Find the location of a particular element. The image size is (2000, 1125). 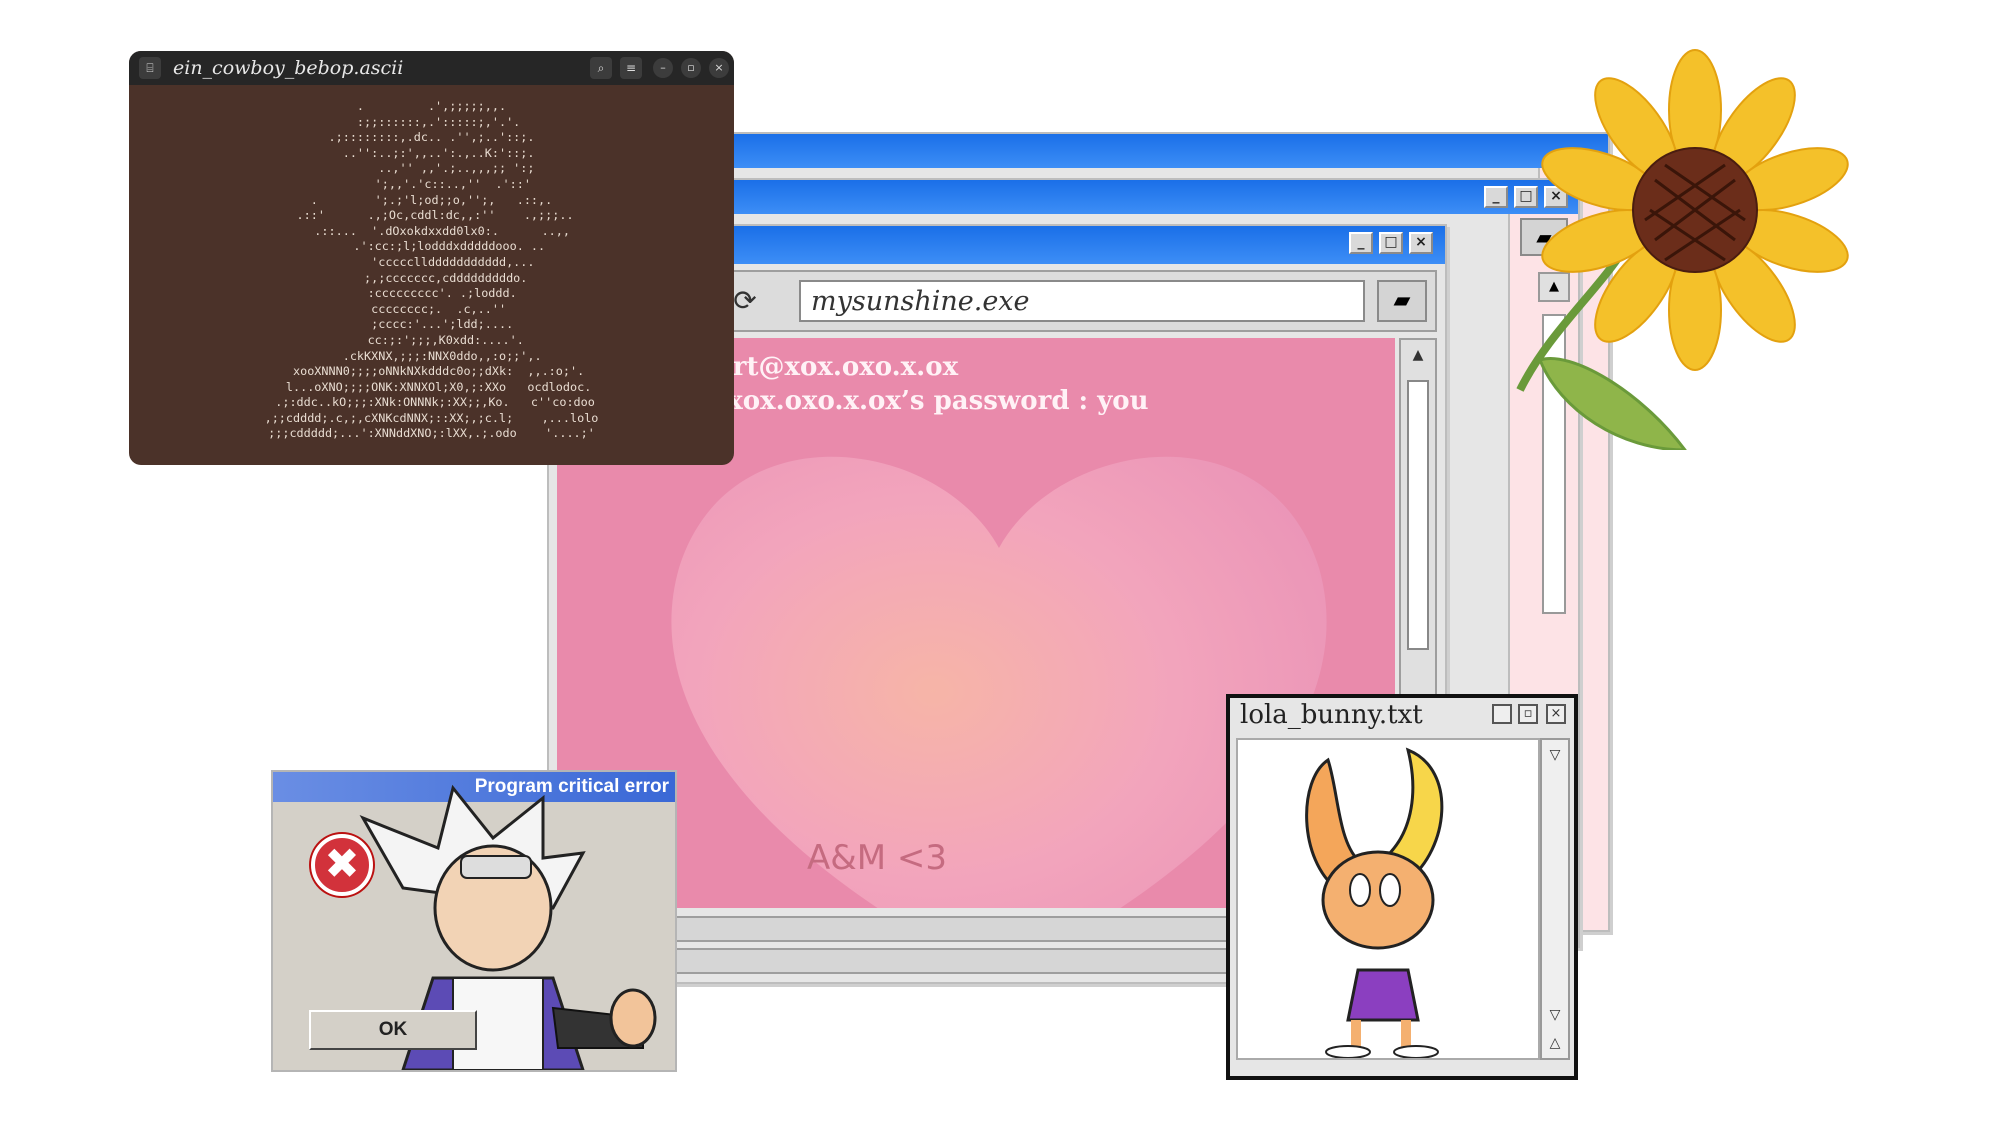

lola-image-area is located at coordinates (1388, 899).